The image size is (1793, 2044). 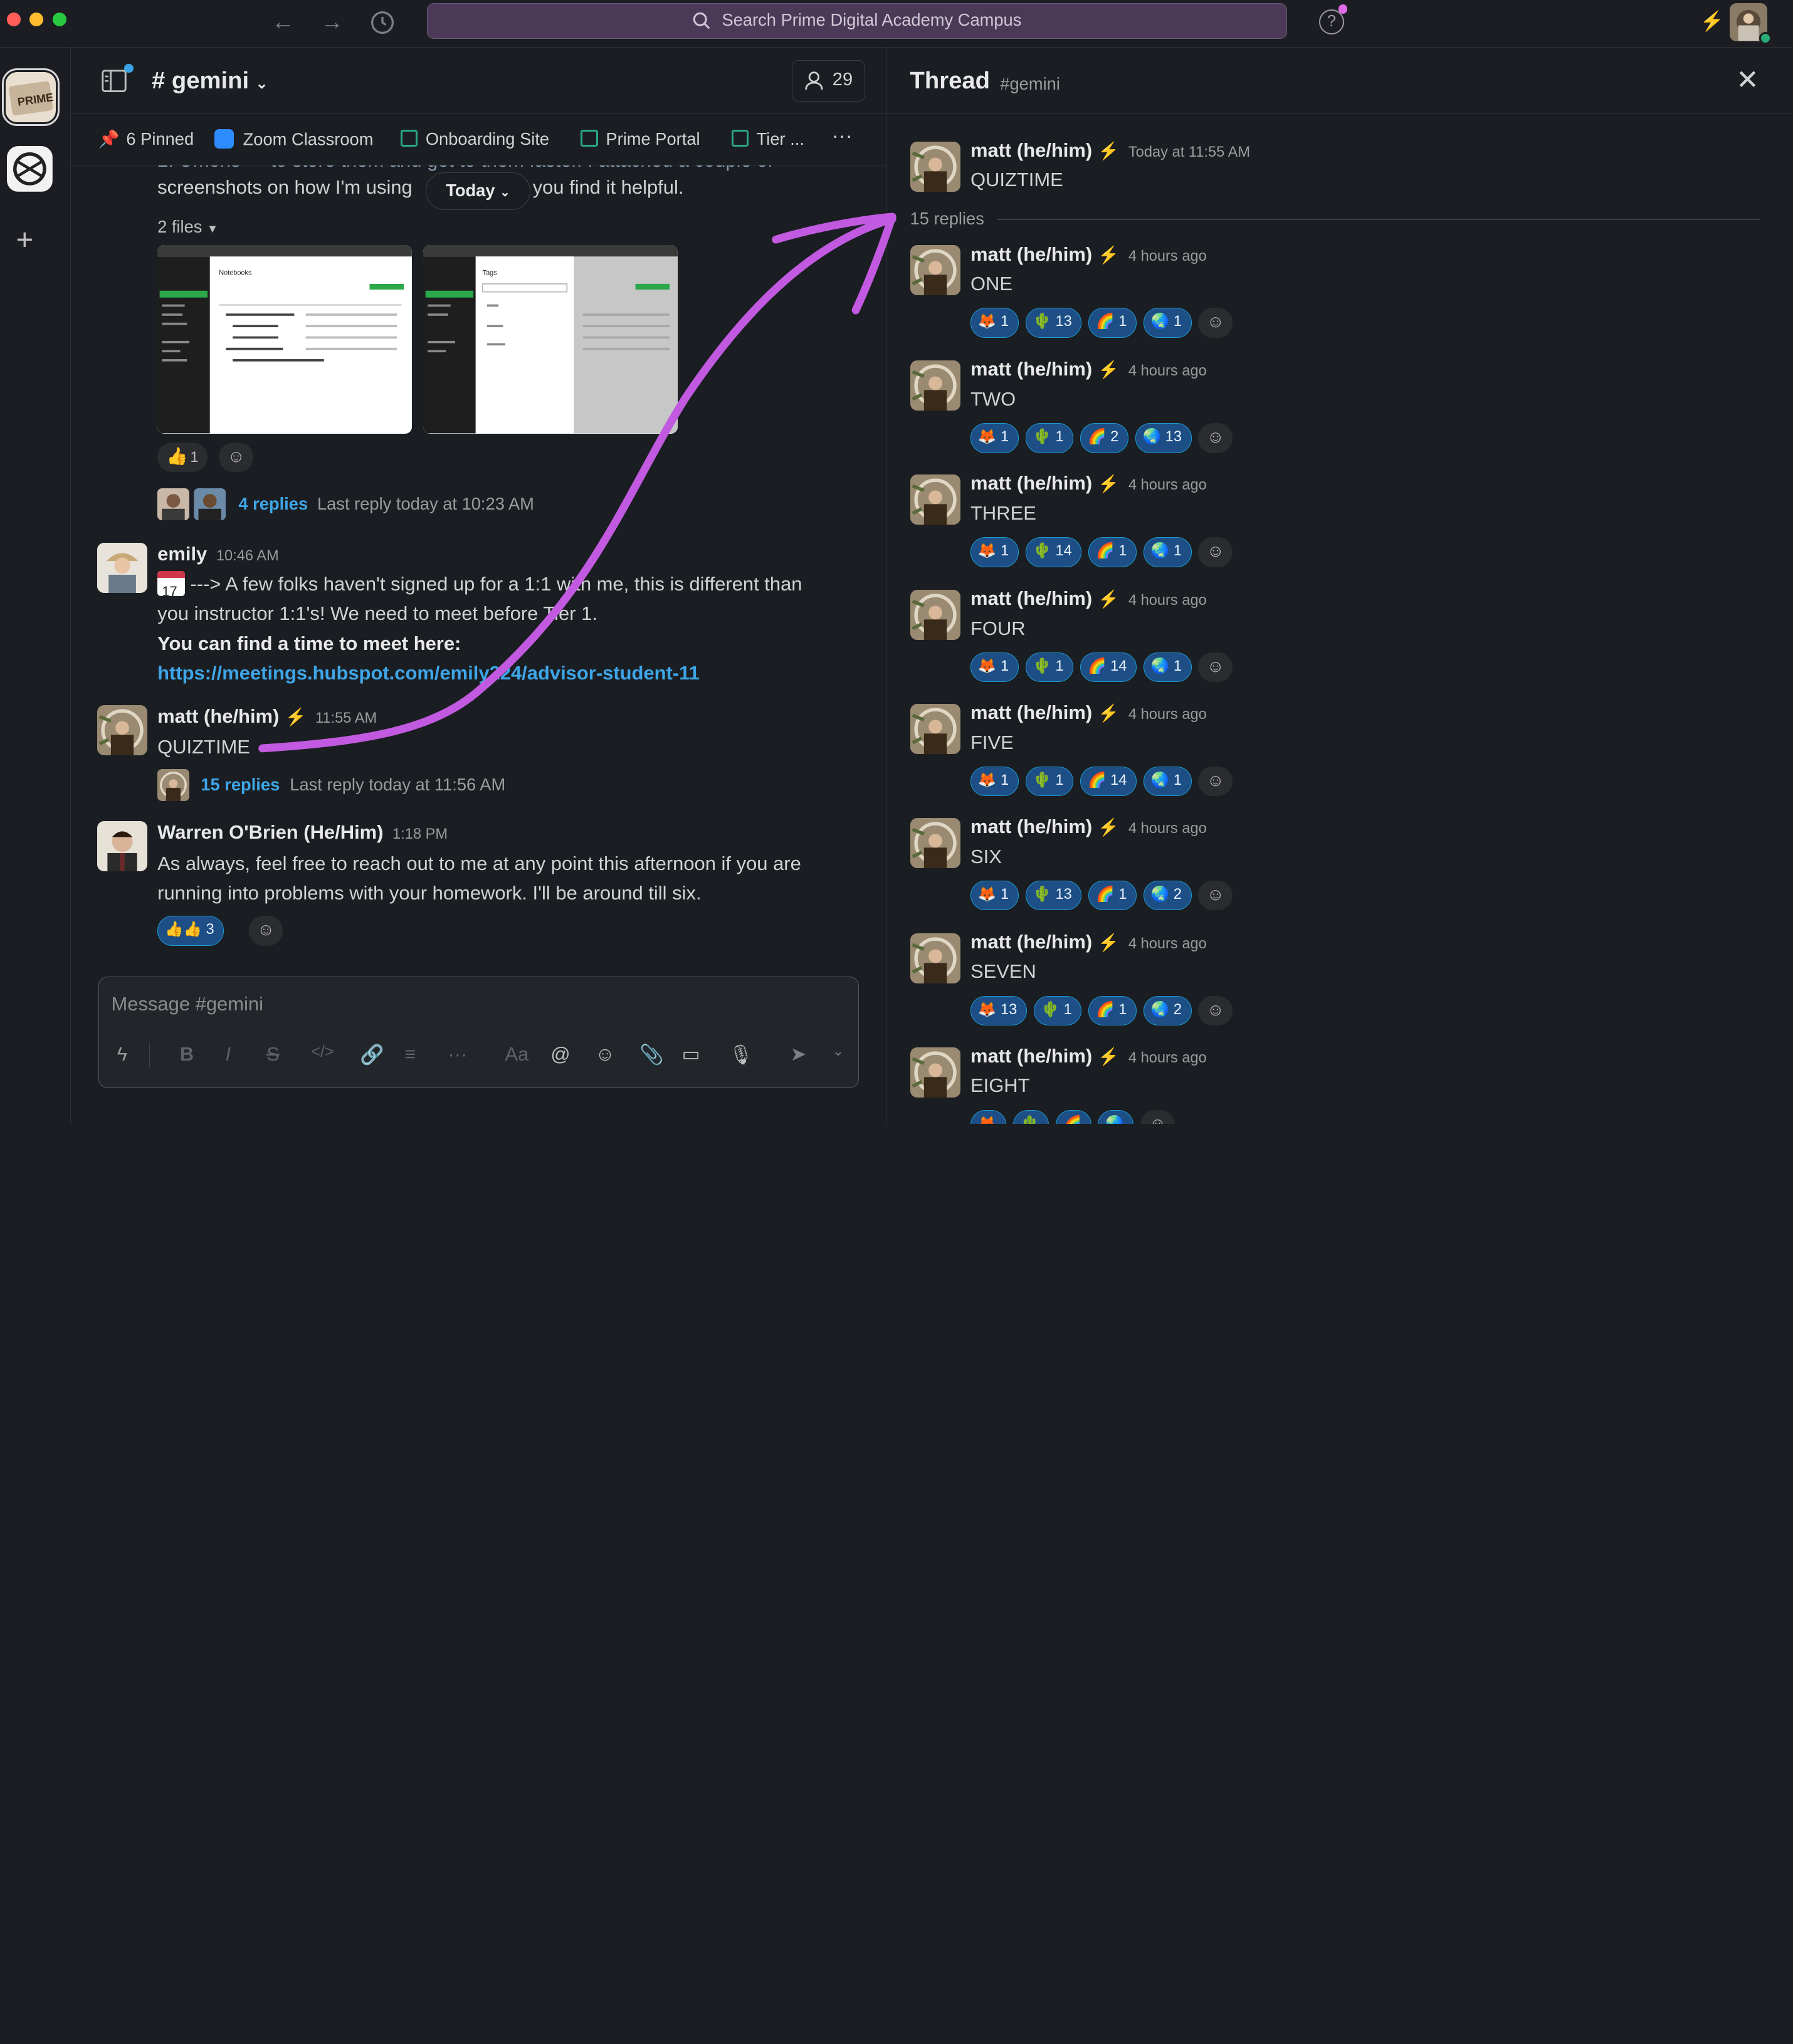 What do you see at coordinates (13, 19) in the screenshot?
I see `close-window-button` at bounding box center [13, 19].